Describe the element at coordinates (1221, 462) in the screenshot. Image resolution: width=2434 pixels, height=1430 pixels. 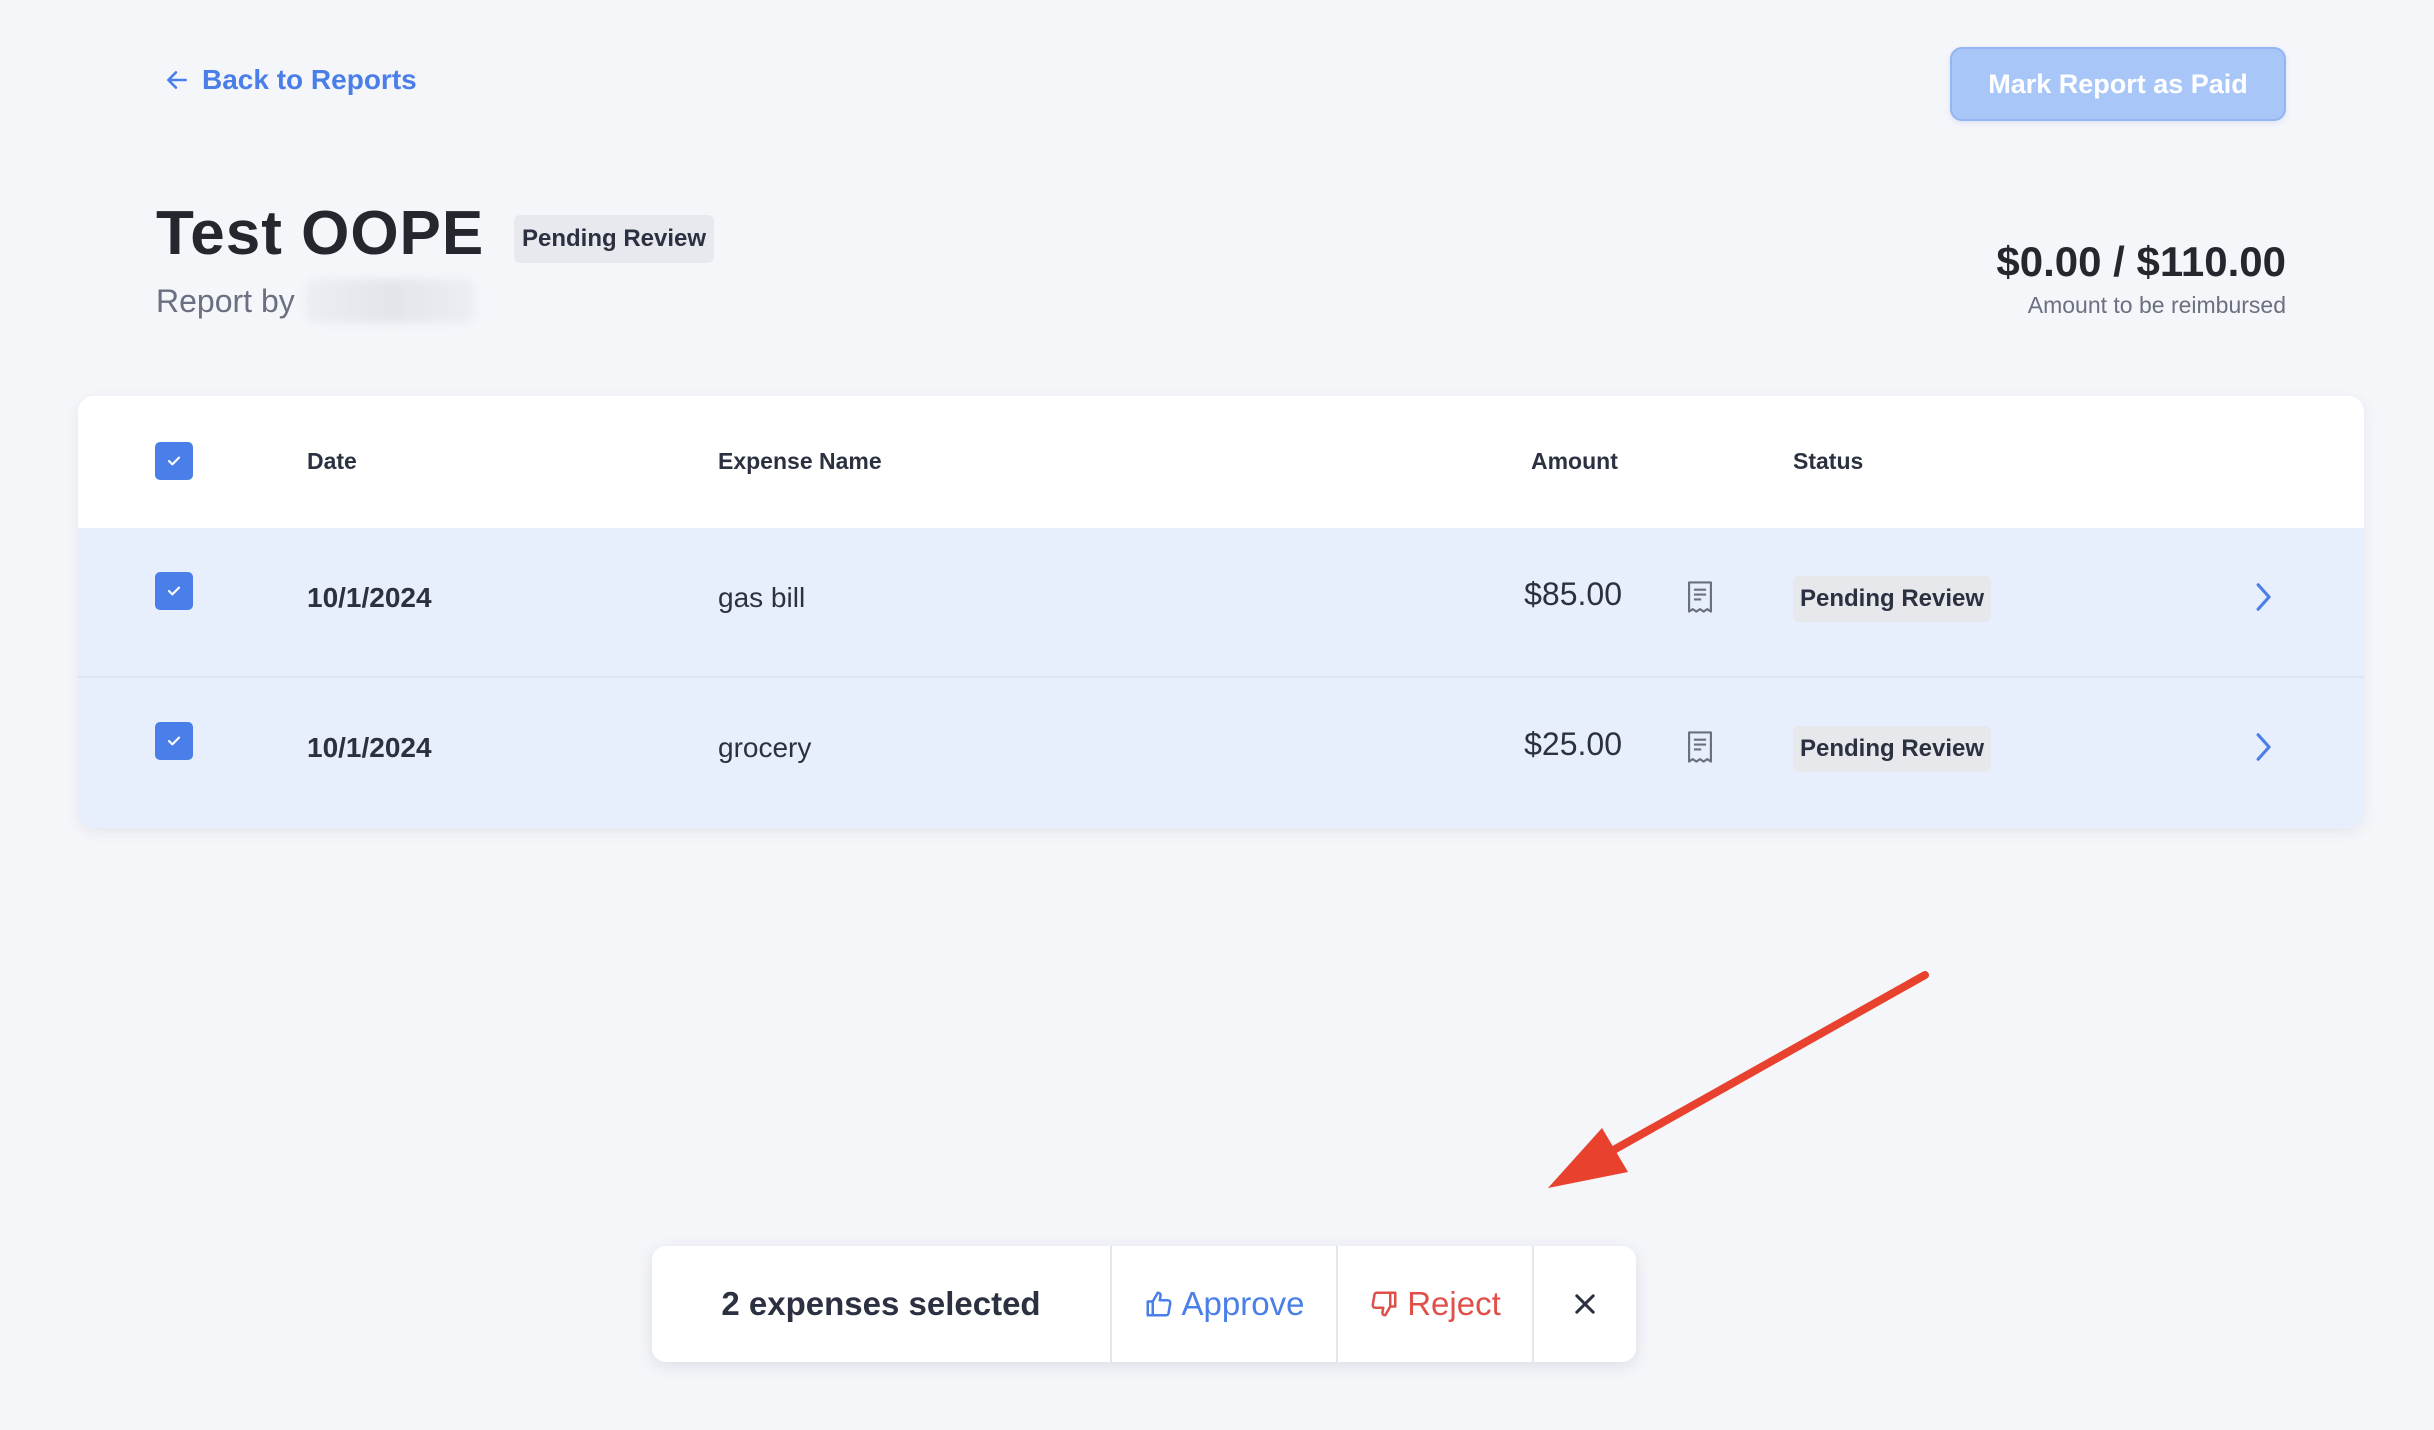
I see `table-header: Date Expense Name Amount Status` at that location.